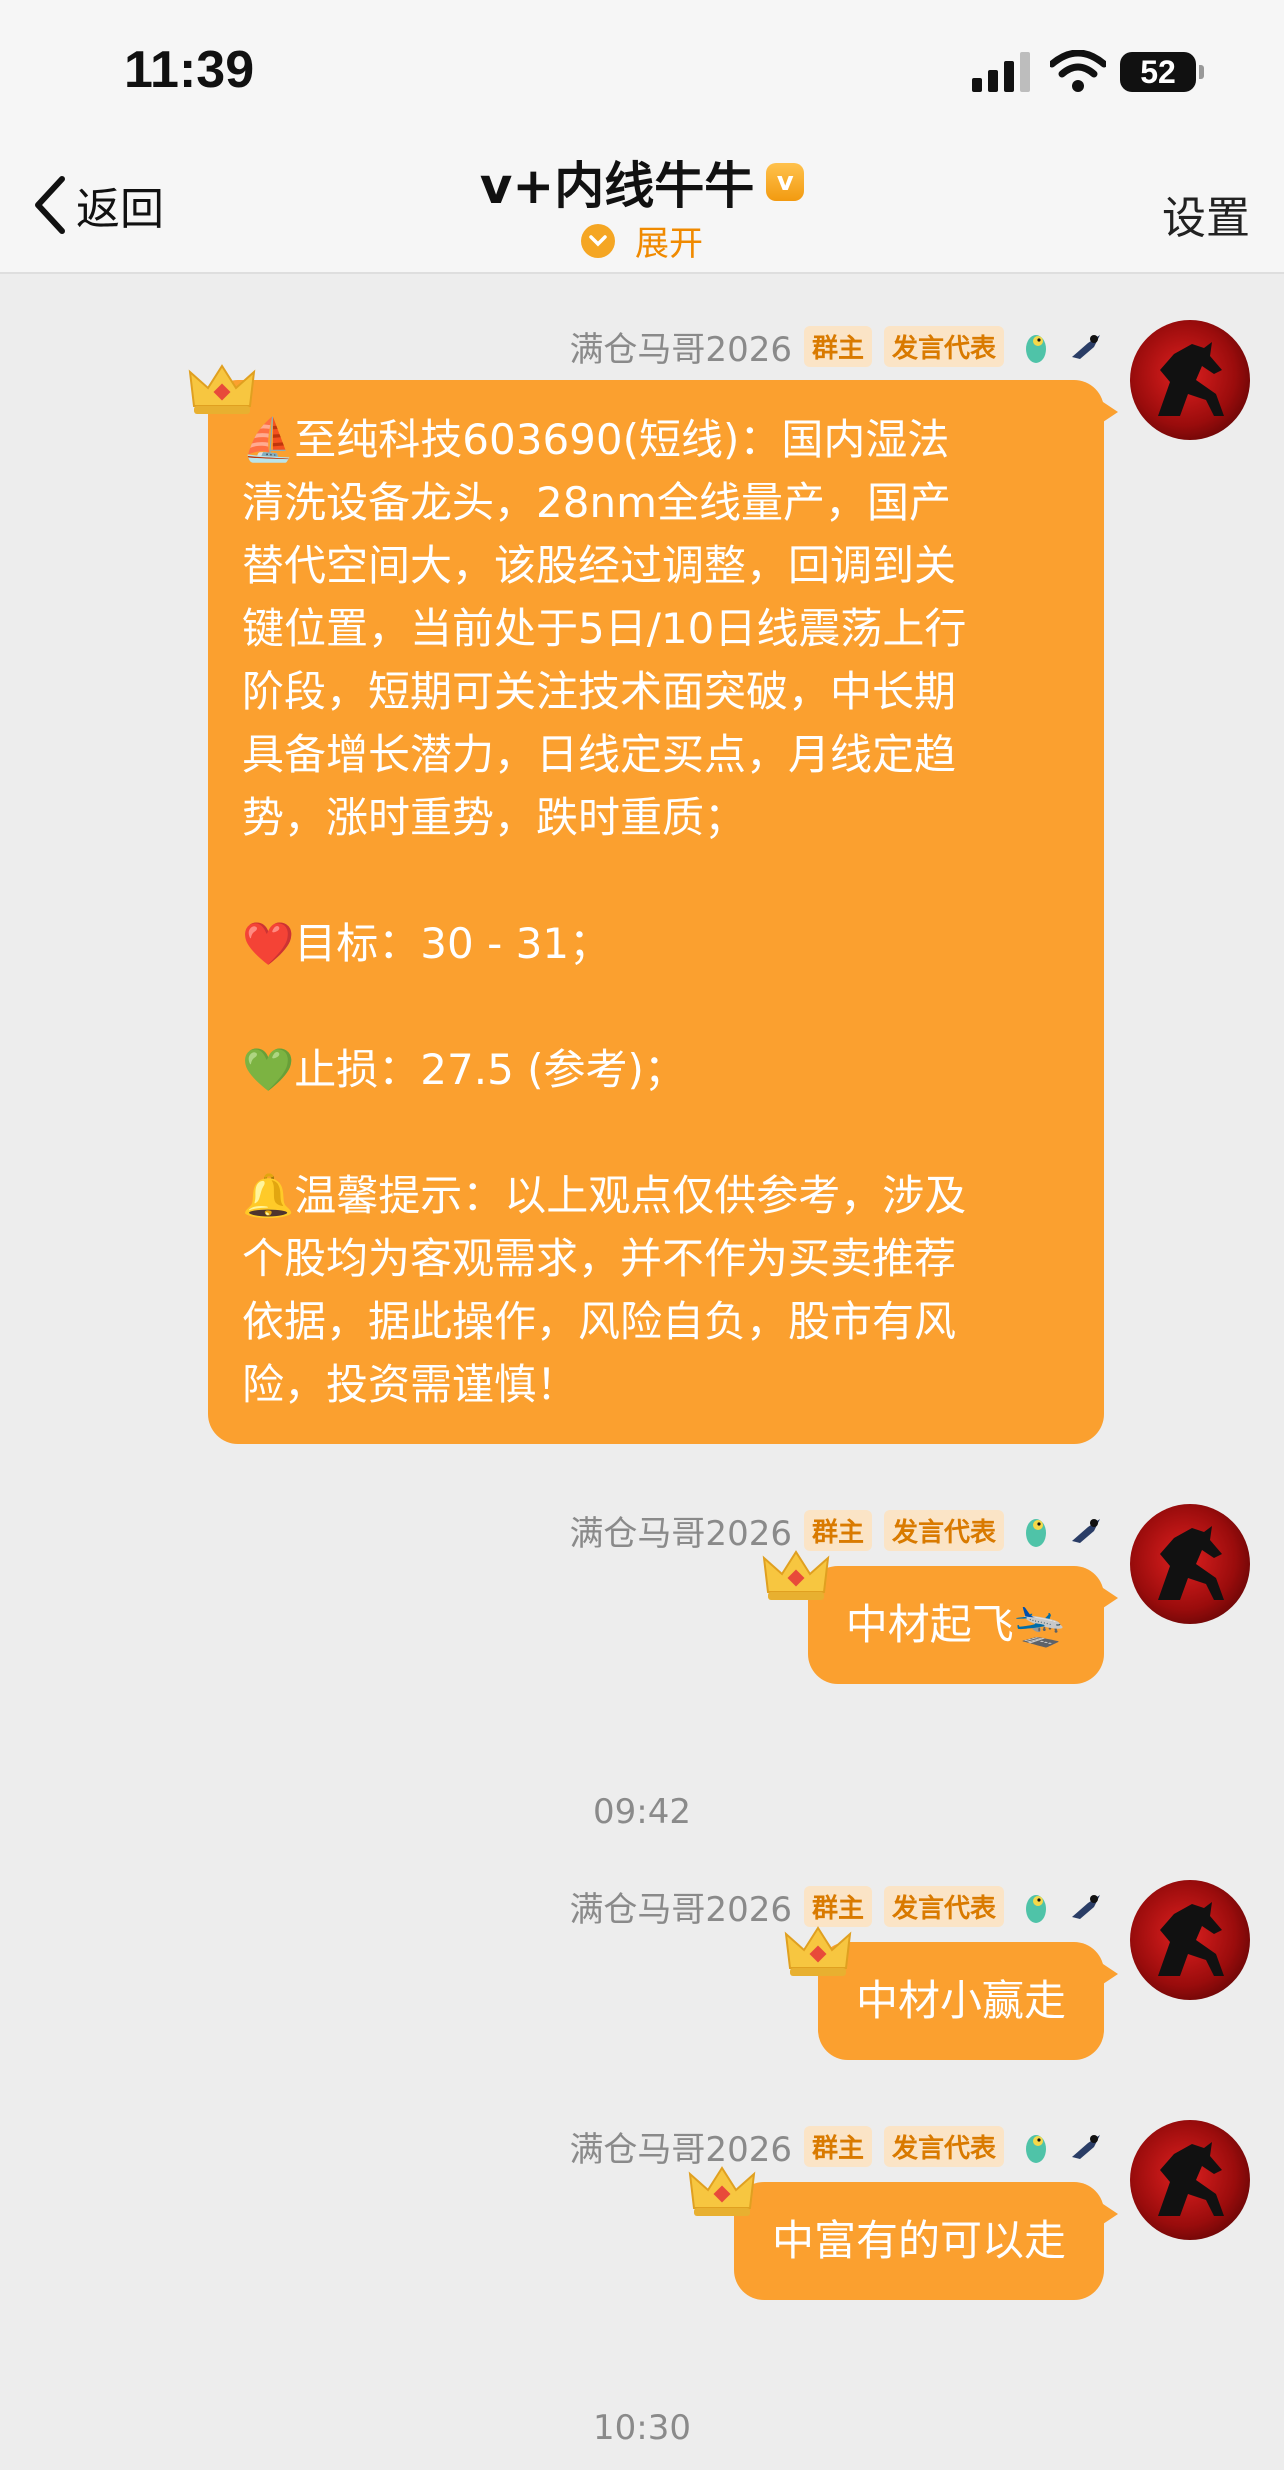 This screenshot has width=1284, height=2470. What do you see at coordinates (963, 1625) in the screenshot?
I see `message-bubble: 中材起飞🛬` at bounding box center [963, 1625].